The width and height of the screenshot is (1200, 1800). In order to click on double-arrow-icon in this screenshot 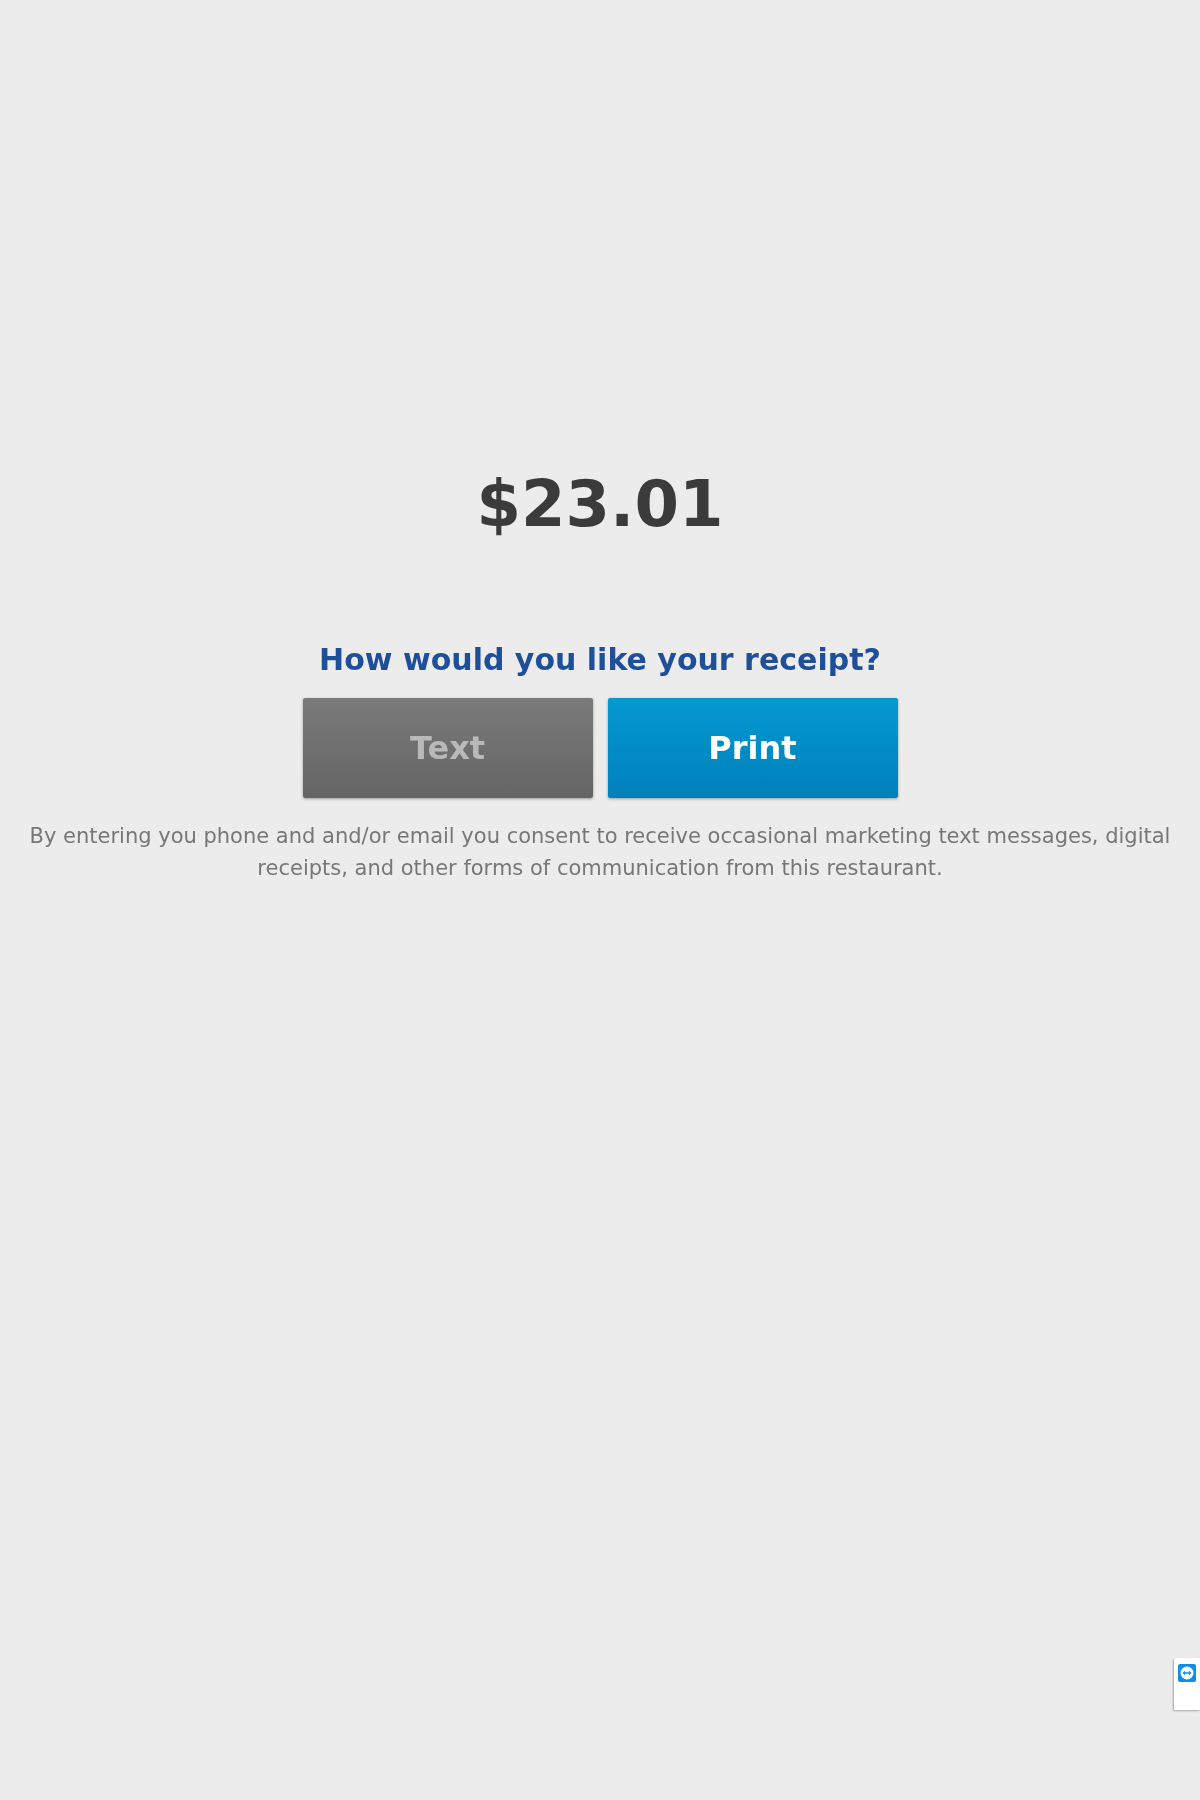, I will do `click(1187, 1673)`.